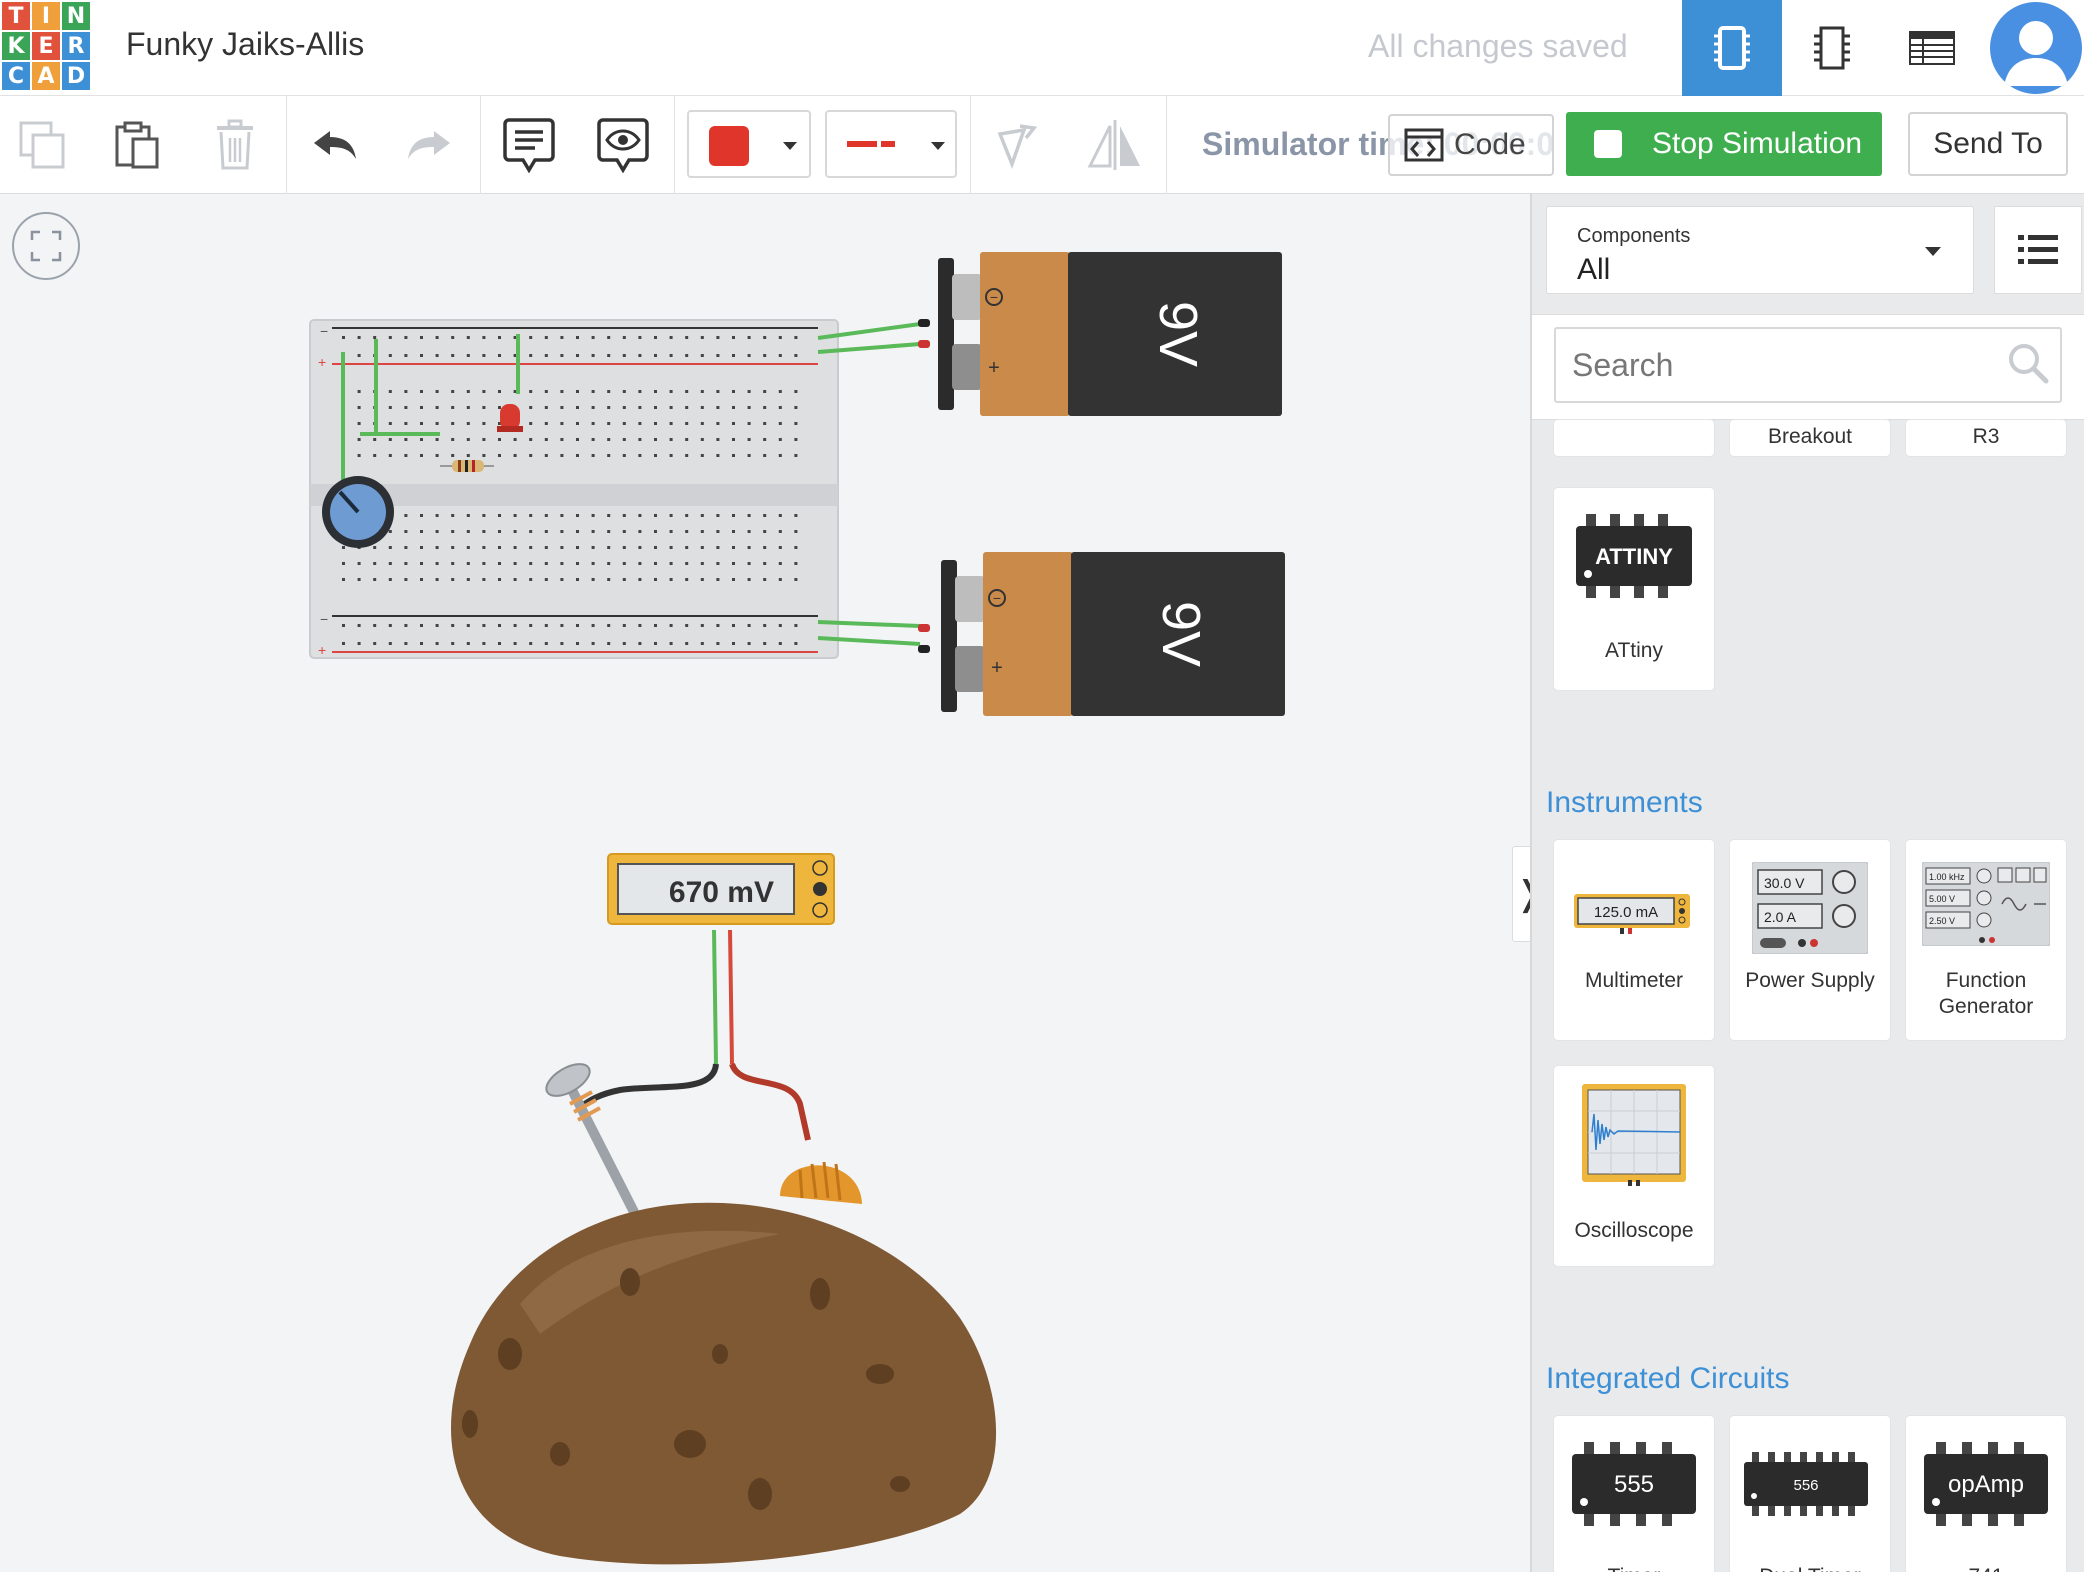 The width and height of the screenshot is (2084, 1572). Describe the element at coordinates (1634, 940) in the screenshot. I see `component-card-multimeter: 125.0 mA Multimeter` at that location.